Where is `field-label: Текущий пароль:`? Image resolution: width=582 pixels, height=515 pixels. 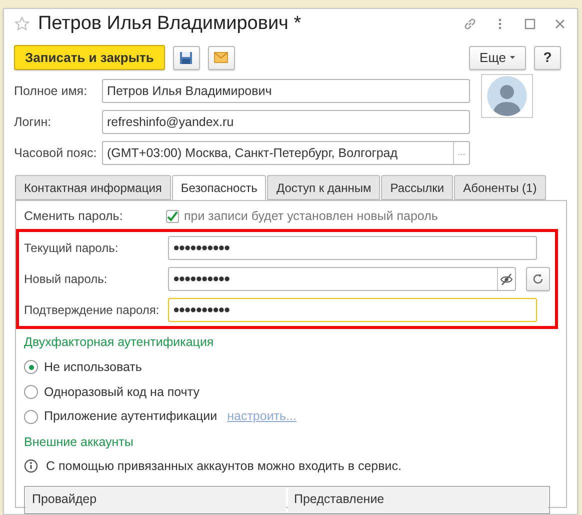 field-label: Текущий пароль: is located at coordinates (72, 248).